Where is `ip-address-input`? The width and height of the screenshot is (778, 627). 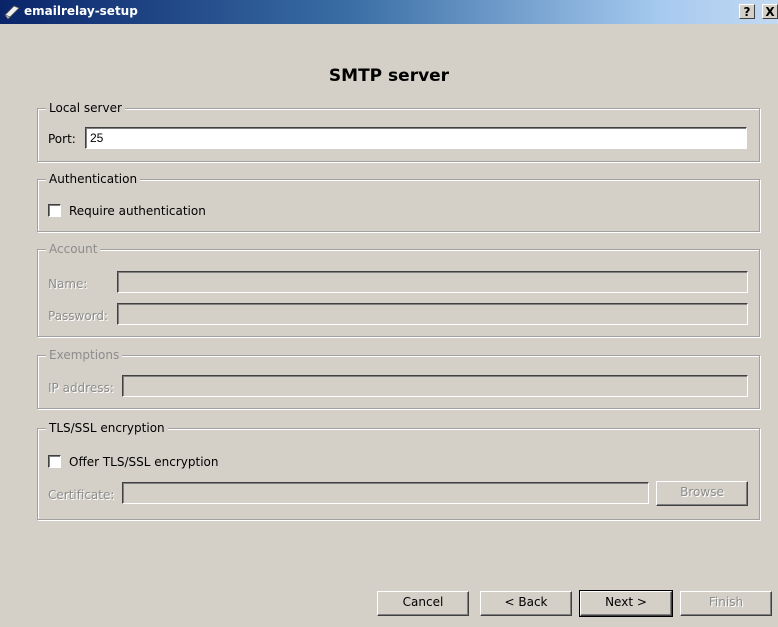 ip-address-input is located at coordinates (435, 386).